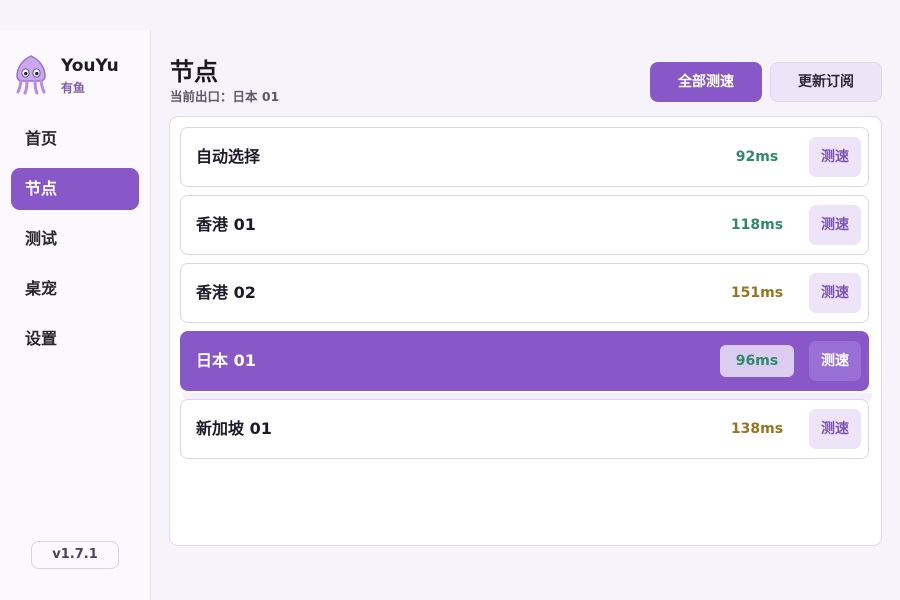 The image size is (900, 600). I want to click on version-badge: v1.7.1, so click(75, 555).